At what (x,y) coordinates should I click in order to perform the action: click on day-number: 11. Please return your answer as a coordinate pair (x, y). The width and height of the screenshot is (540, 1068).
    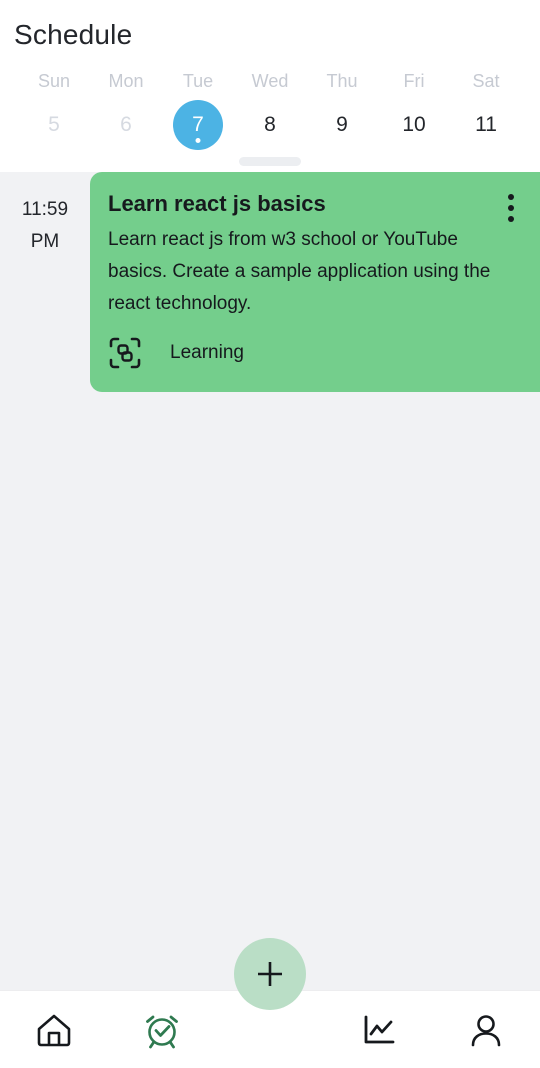
    Looking at the image, I should click on (486, 124).